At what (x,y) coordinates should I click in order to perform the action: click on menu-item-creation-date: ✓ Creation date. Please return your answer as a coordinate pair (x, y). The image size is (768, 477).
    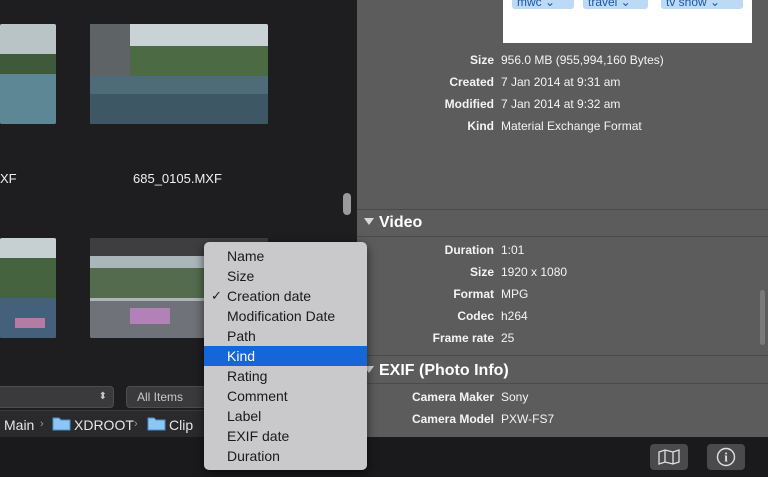
    Looking at the image, I should click on (285, 296).